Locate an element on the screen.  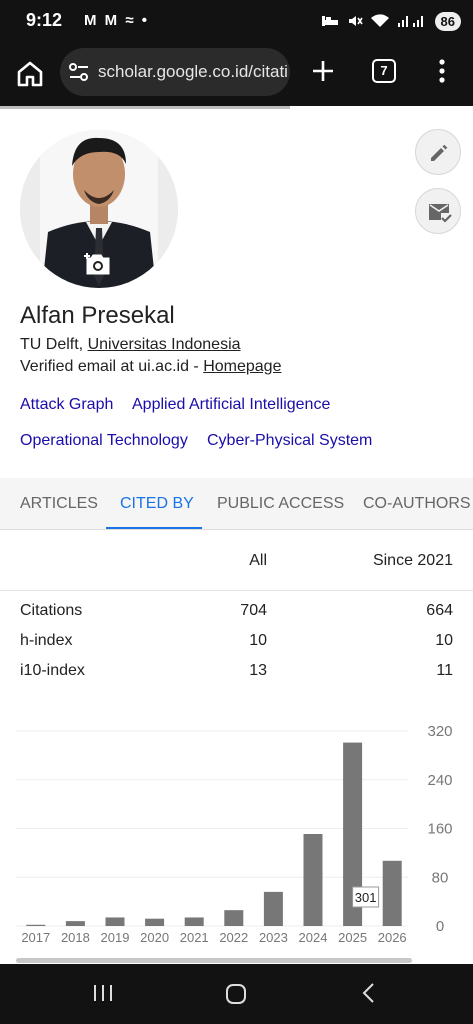
stats-divider is located at coordinates (236, 590).